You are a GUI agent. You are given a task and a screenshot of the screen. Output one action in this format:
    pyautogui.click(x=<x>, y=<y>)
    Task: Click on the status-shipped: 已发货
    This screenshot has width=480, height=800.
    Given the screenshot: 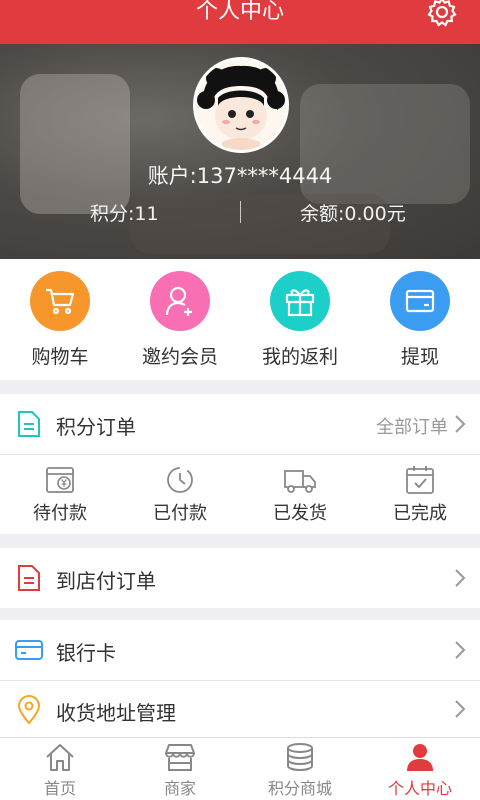 What is the action you would take?
    pyautogui.click(x=300, y=495)
    